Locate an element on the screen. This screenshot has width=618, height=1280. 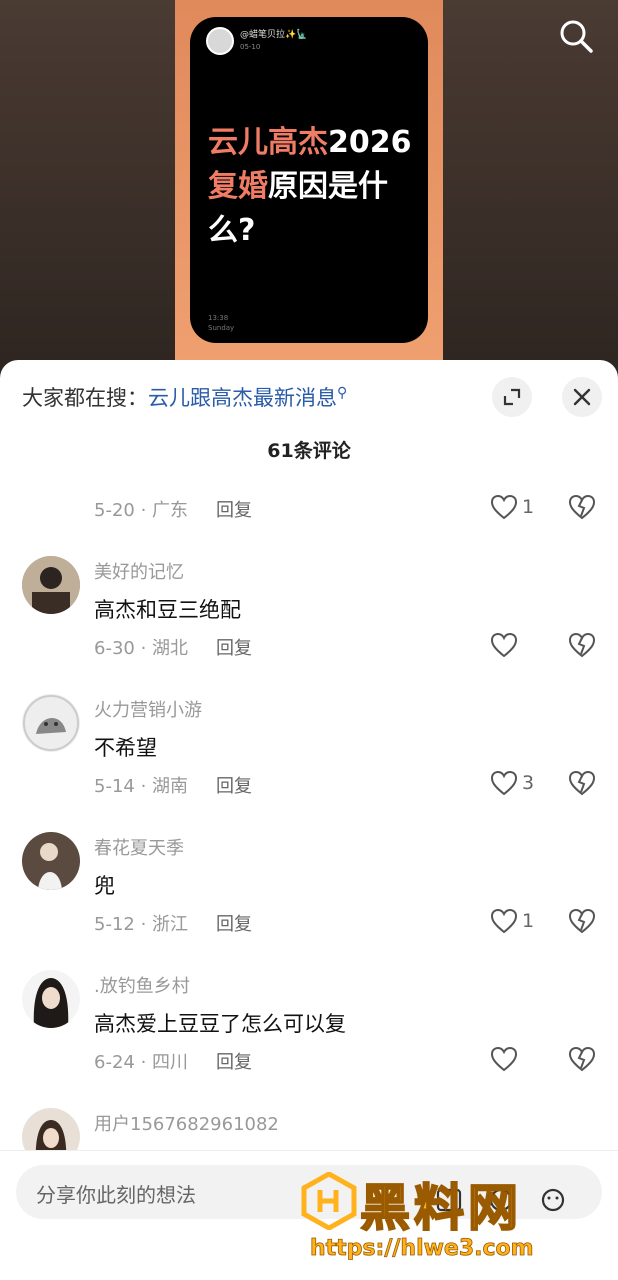
watermark: 黑料网 https://hlwe3.com is located at coordinates (455, 1223).